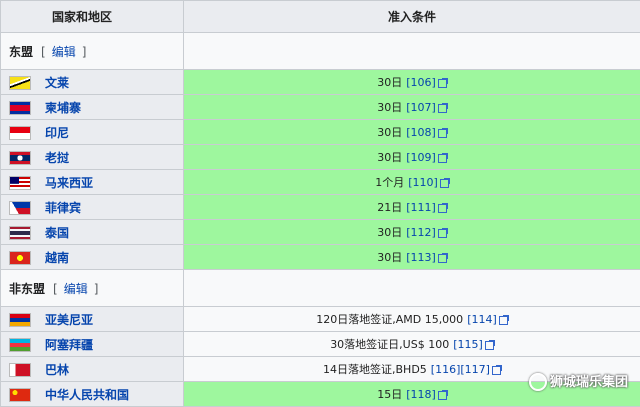 The image size is (640, 407). I want to click on country-cell: 亚美尼亚, so click(92, 319).